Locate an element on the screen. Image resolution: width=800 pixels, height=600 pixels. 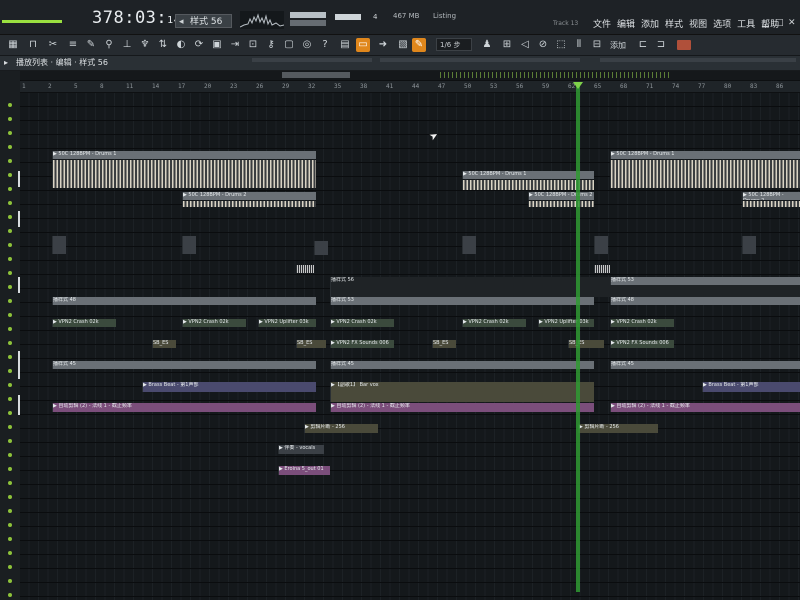
clip-automation: ▶ 自动剪辑 (2) - 法线 1 - 截止频率 is located at coordinates (184, 407).